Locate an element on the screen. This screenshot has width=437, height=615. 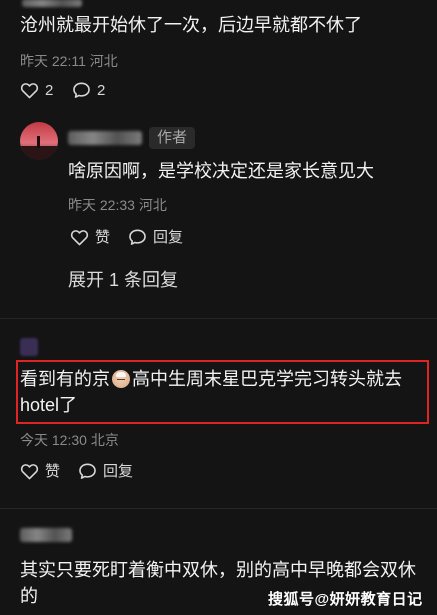
old-man-emoji-icon is located at coordinates (121, 379).